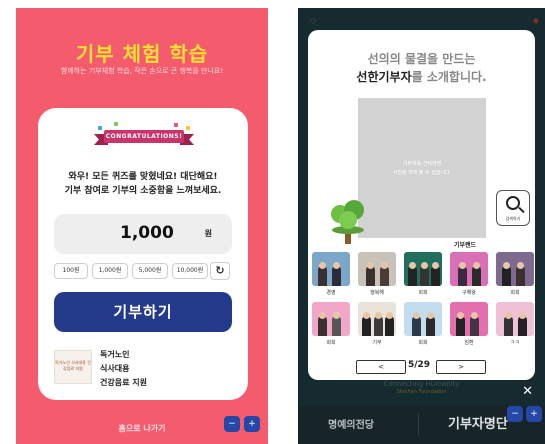 This screenshot has width=545, height=444. What do you see at coordinates (220, 271) in the screenshot?
I see `refresh-icon: ↻` at bounding box center [220, 271].